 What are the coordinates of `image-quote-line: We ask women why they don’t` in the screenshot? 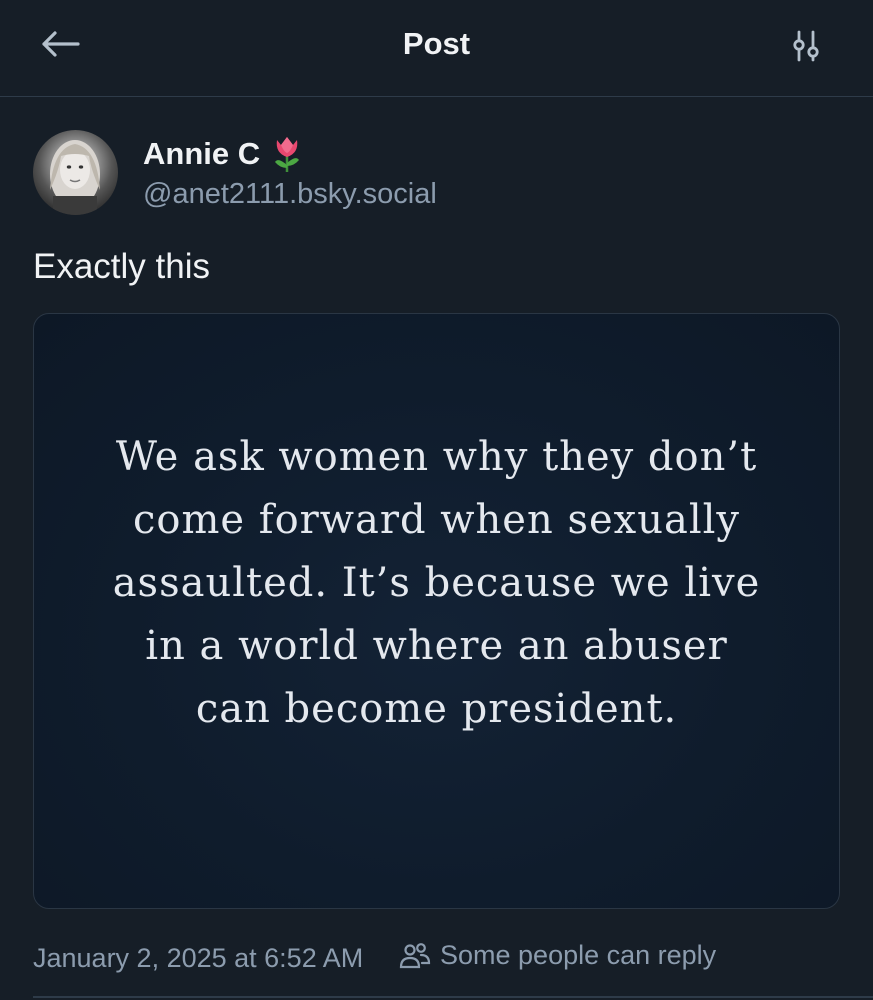 It's located at (436, 457).